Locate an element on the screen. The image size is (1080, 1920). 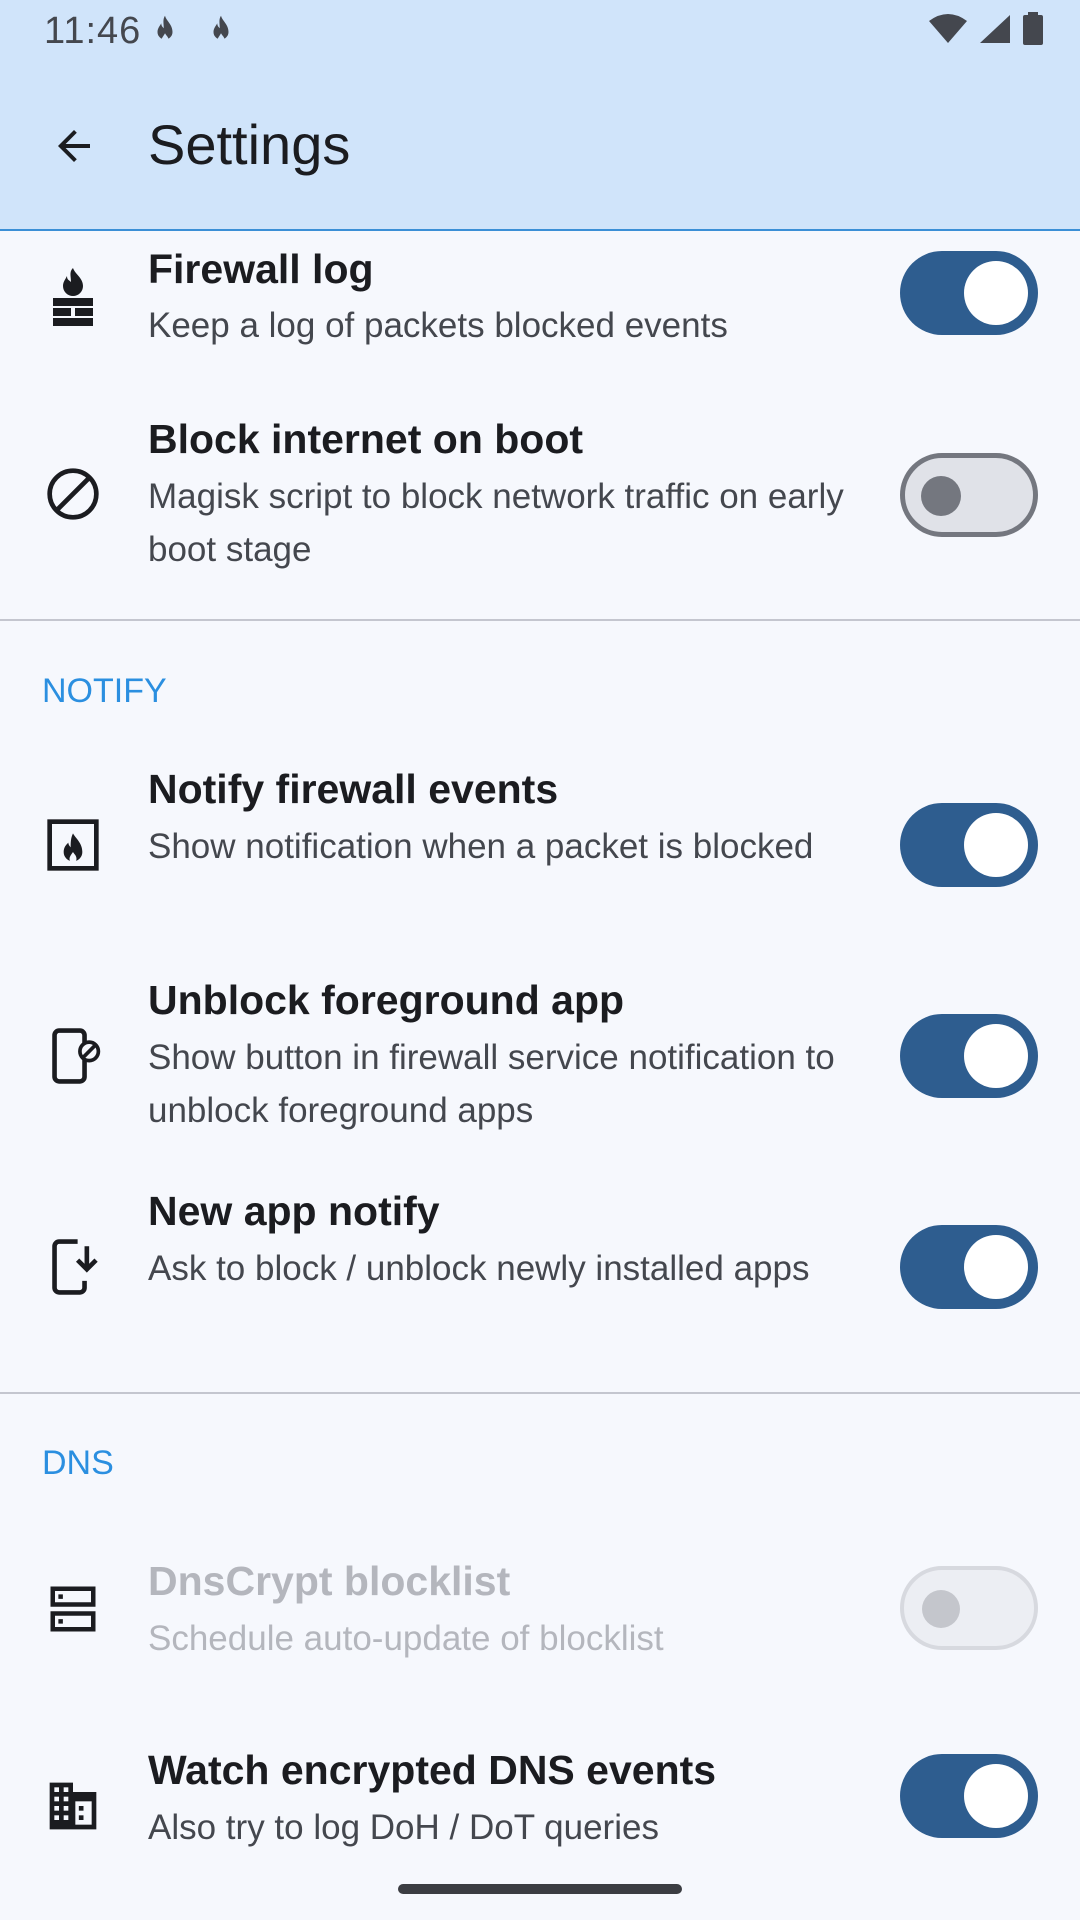
setting-title: DnsCrypt blocklist is located at coordinates (329, 1581).